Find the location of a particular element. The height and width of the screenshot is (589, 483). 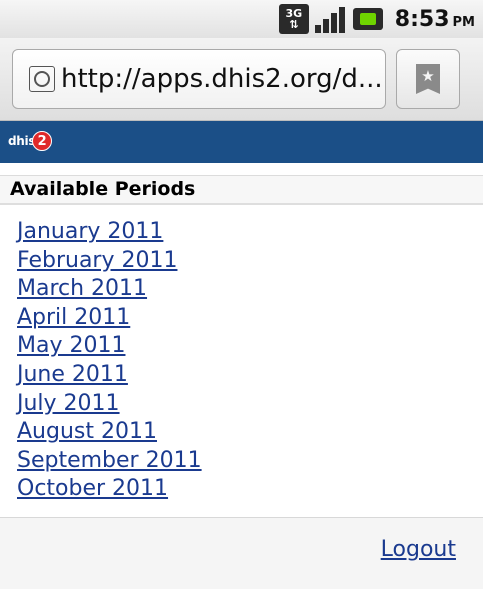

spacer is located at coordinates (241, 169).